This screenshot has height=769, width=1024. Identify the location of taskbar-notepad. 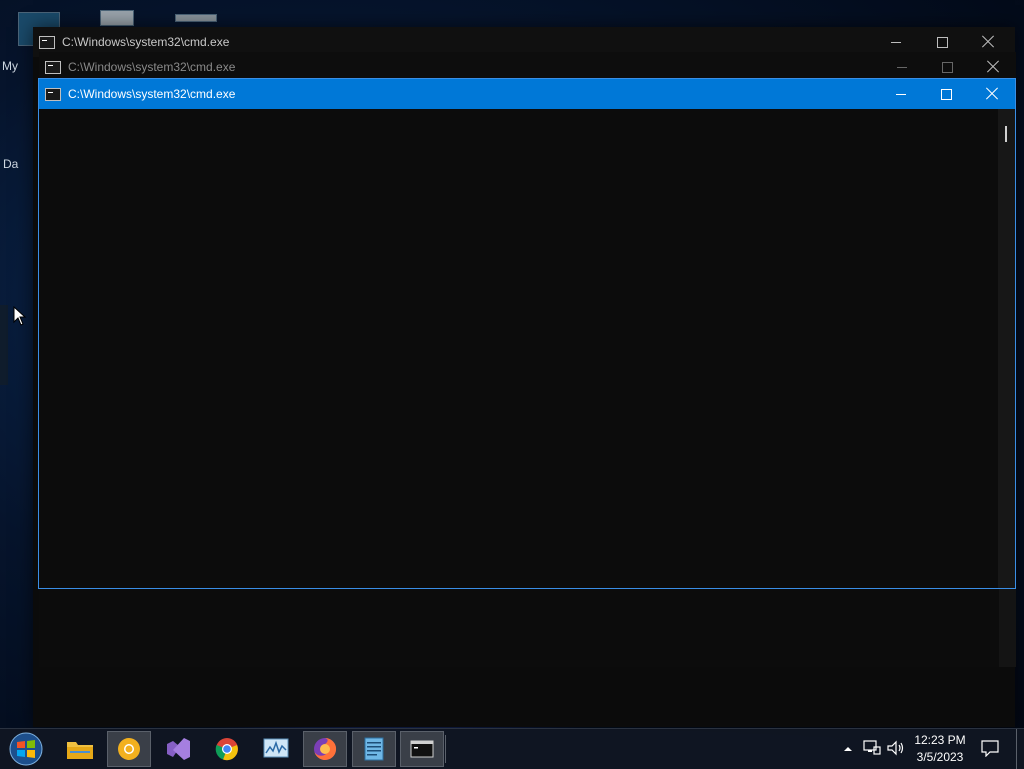
(374, 749).